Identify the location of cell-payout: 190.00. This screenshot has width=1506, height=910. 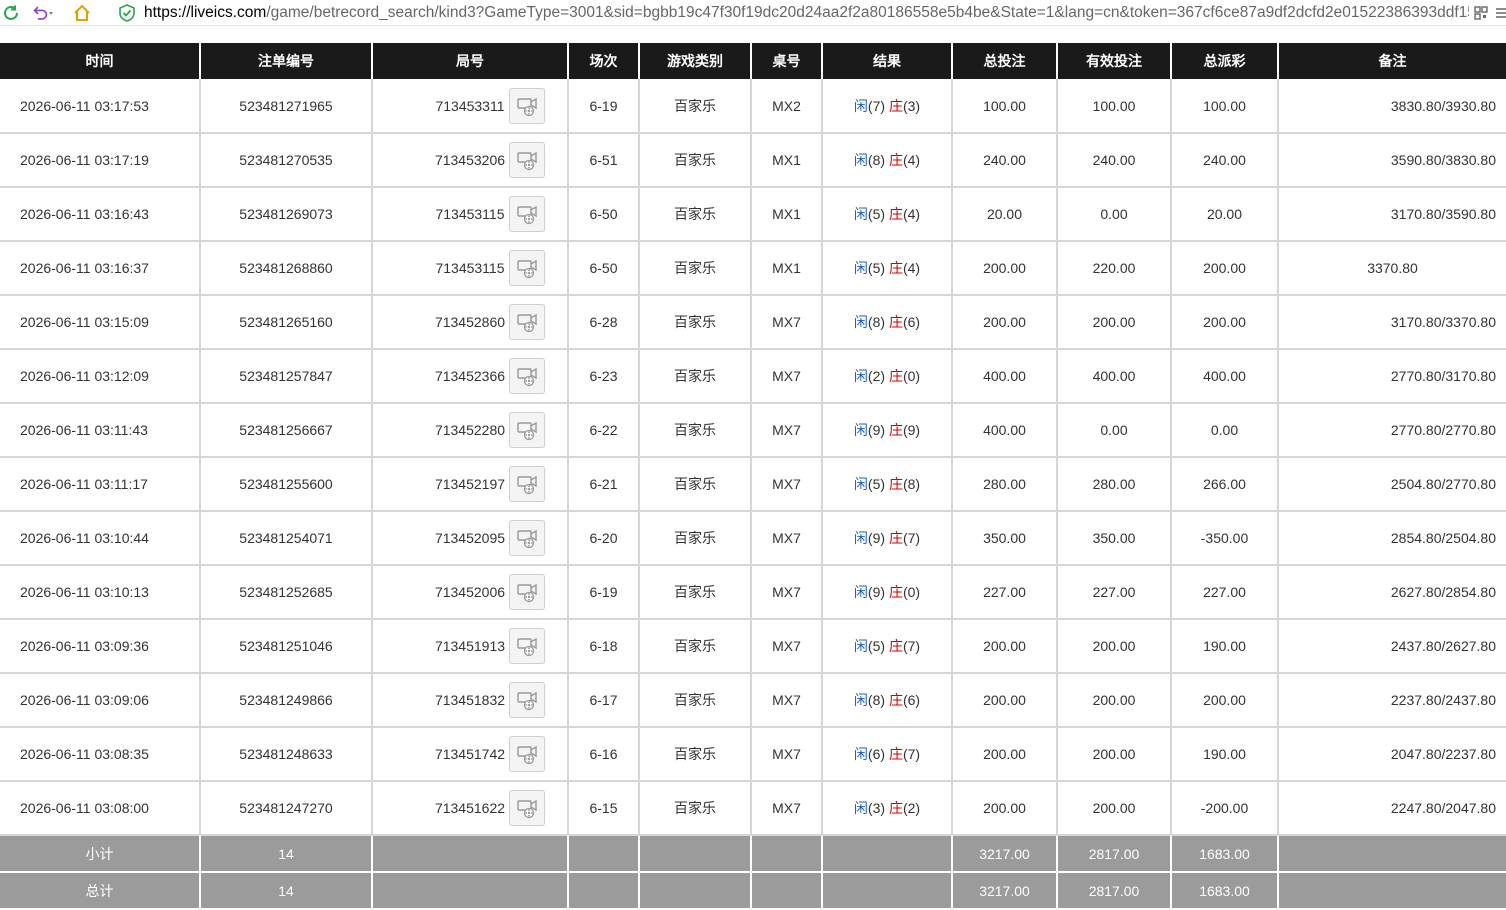
(1225, 646).